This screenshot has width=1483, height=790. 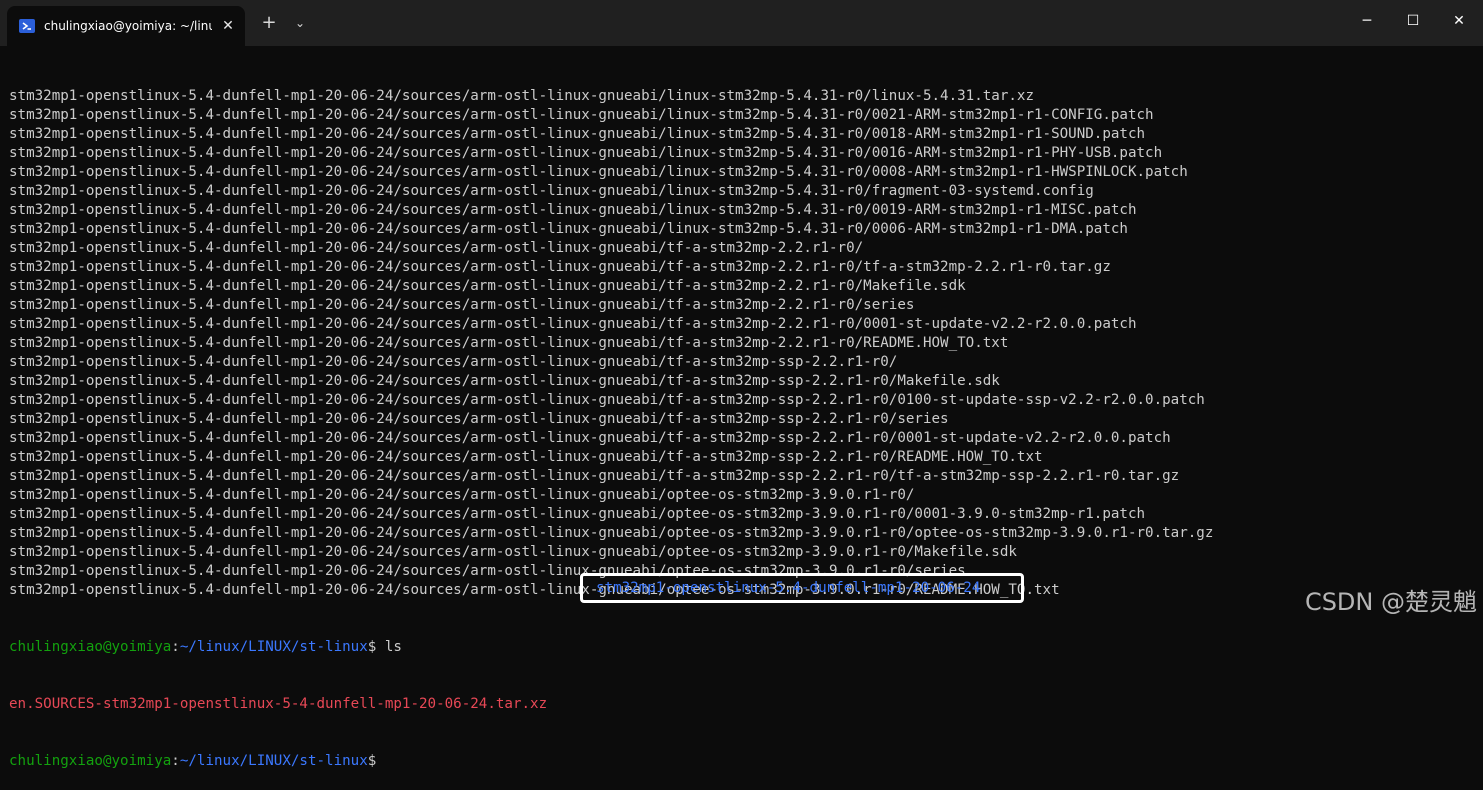 I want to click on tab-title: chulingxiao@yoimiya: ~/linux, so click(x=128, y=26).